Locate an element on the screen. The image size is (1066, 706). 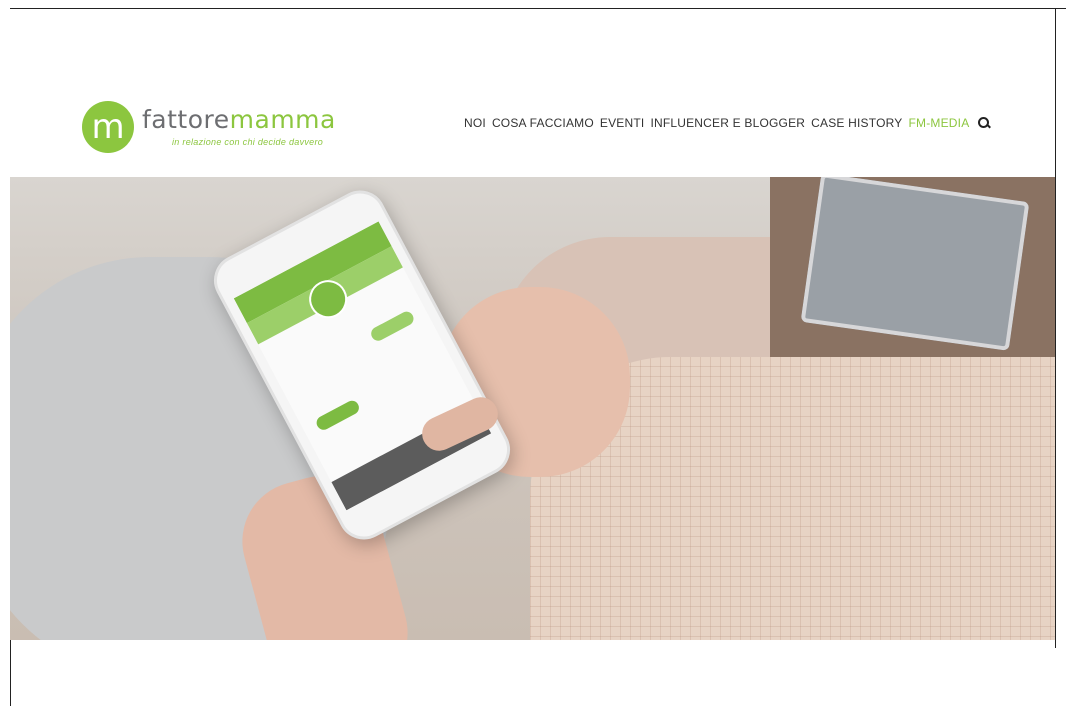
phone-button is located at coordinates (338, 415).